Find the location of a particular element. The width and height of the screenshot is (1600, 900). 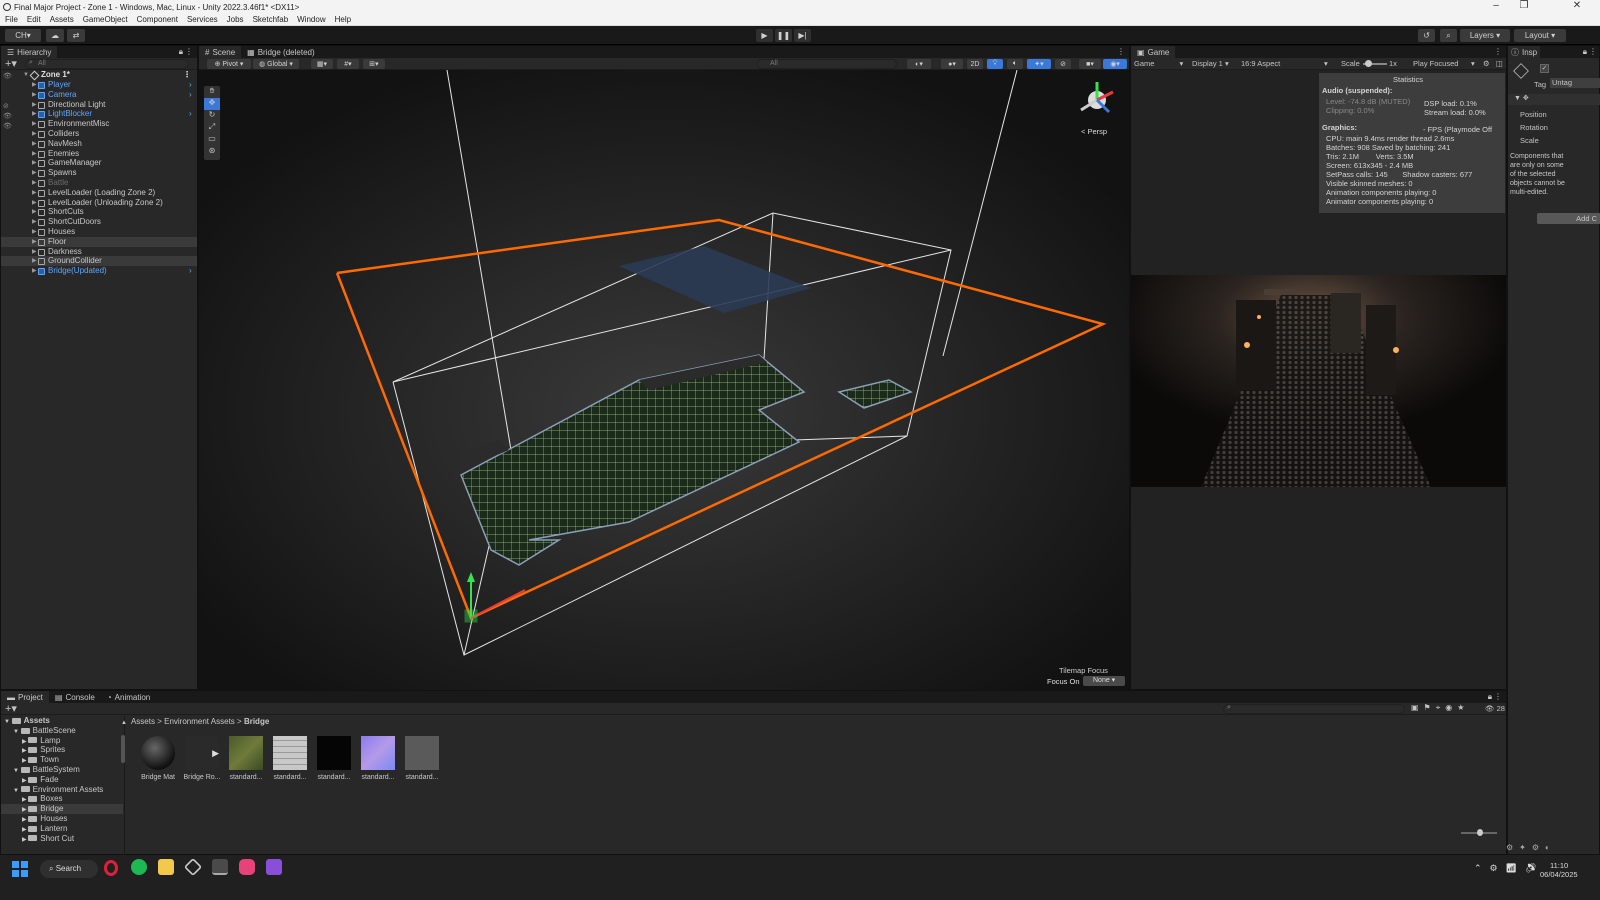

play-button: ▶ is located at coordinates (764, 35).